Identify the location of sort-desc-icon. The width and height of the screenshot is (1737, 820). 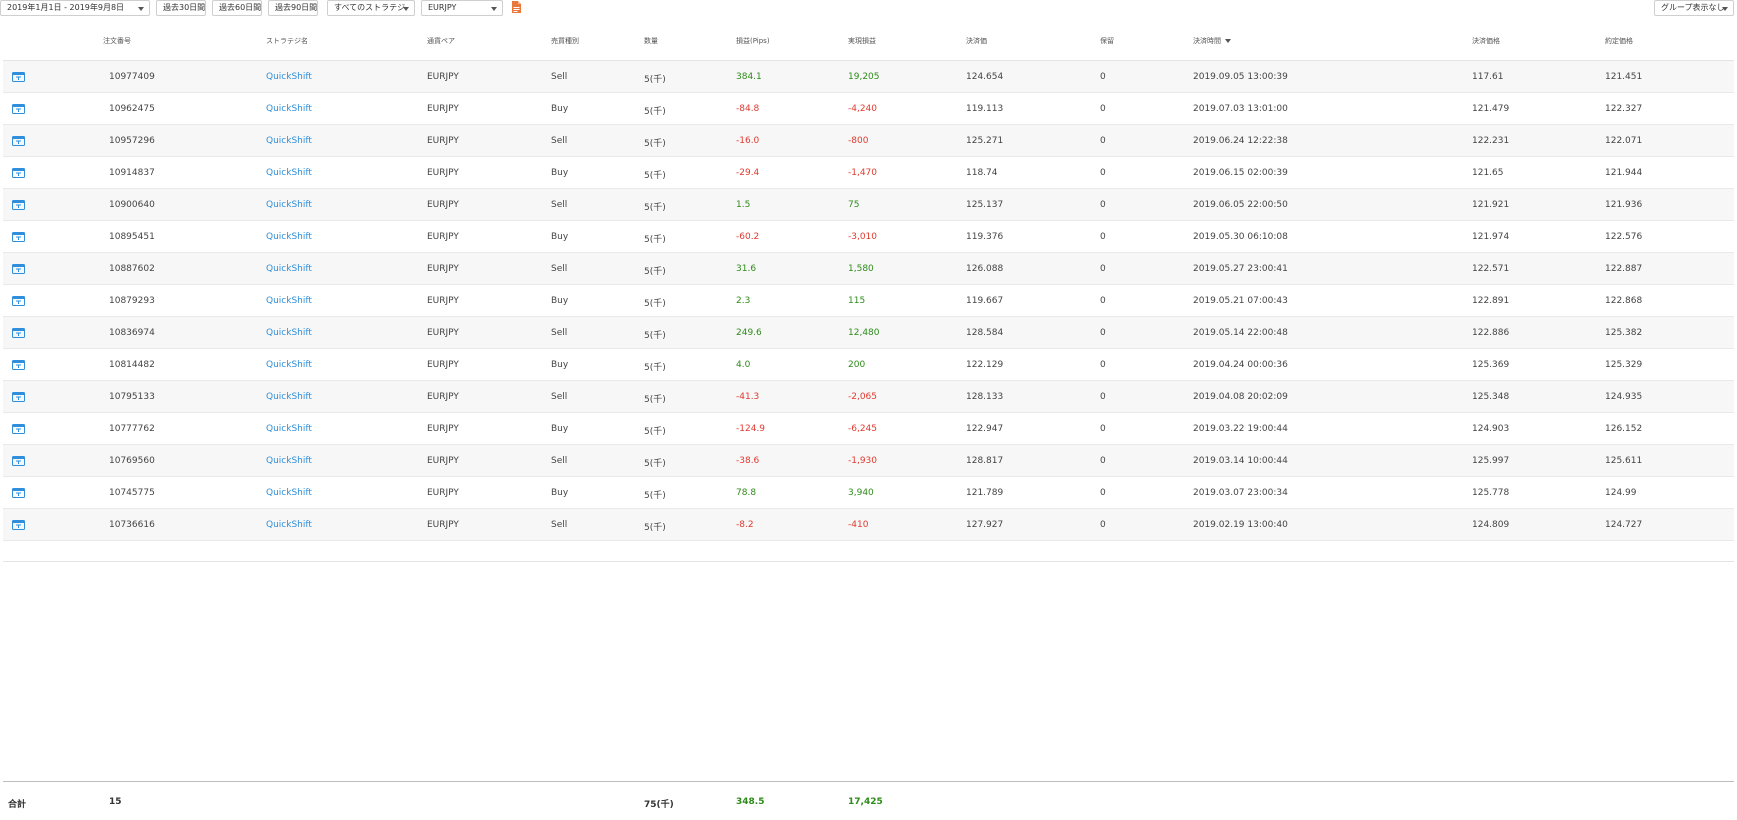
(1228, 41).